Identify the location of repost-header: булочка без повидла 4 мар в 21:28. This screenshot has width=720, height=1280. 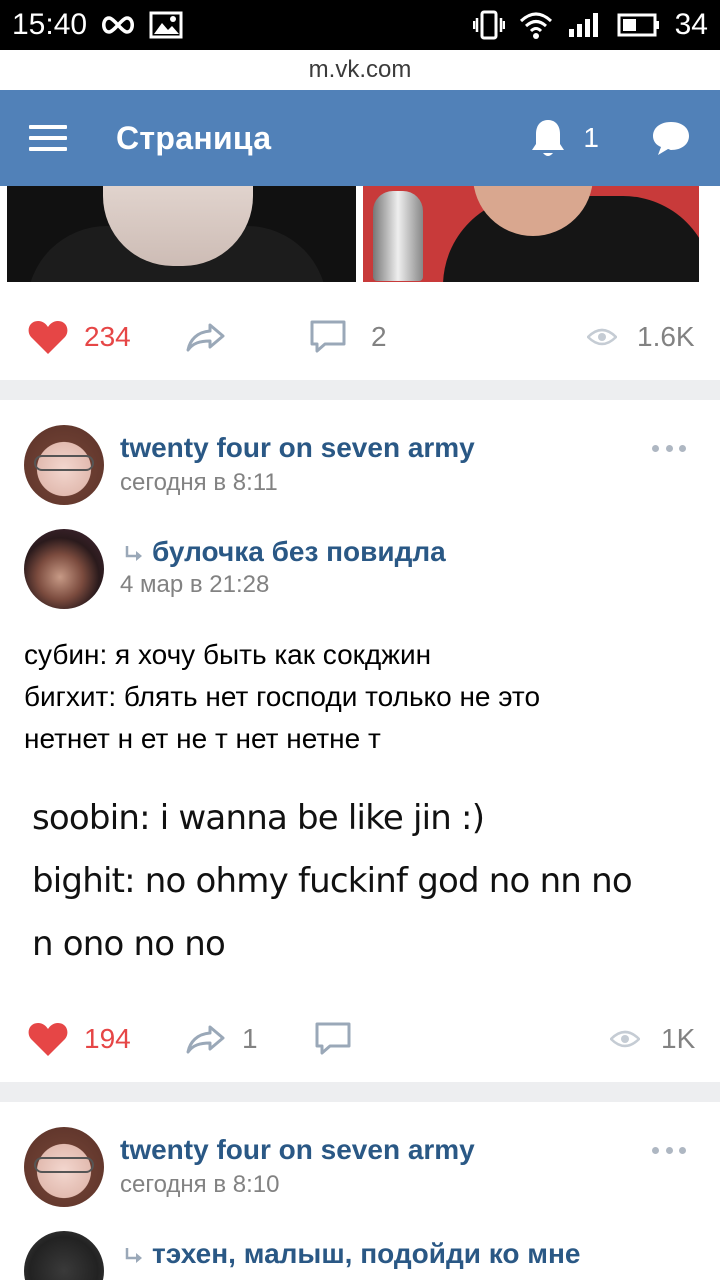
(360, 570).